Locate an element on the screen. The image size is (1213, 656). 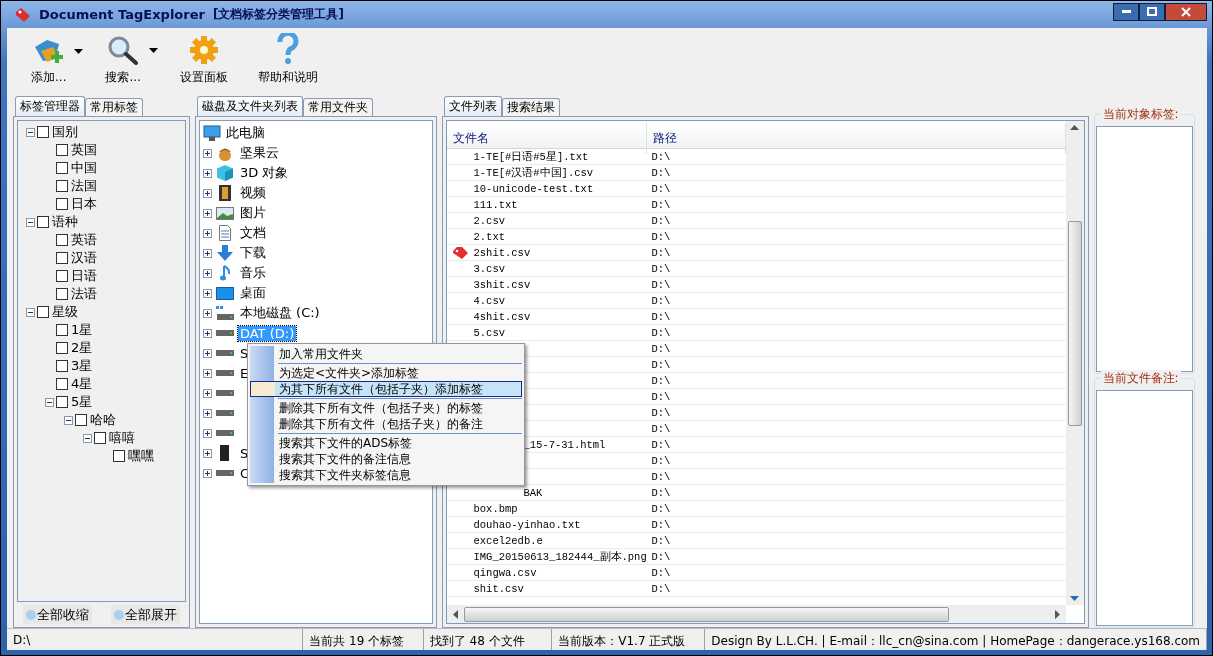
file-name: _15-7-31.html is located at coordinates (564, 444).